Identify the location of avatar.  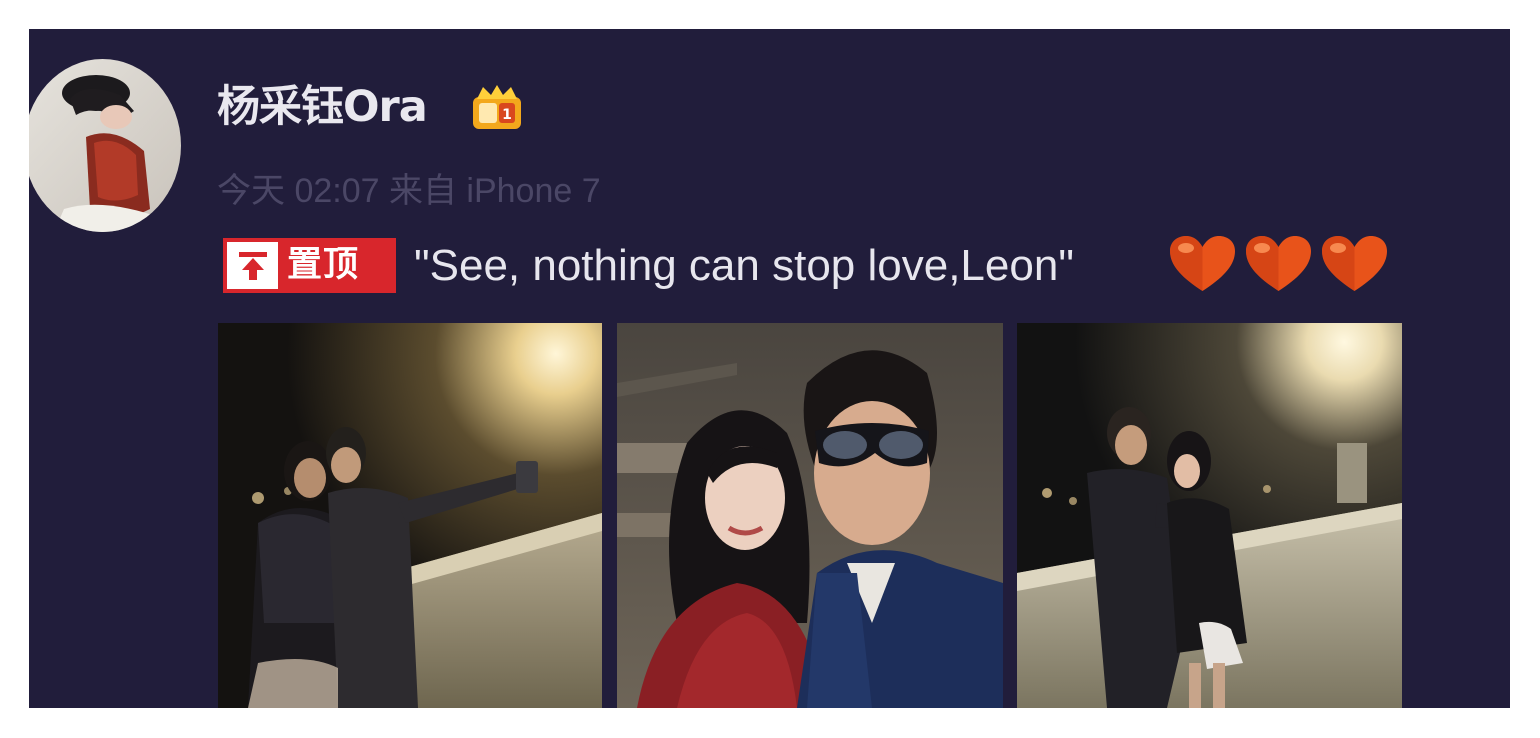
(105, 145).